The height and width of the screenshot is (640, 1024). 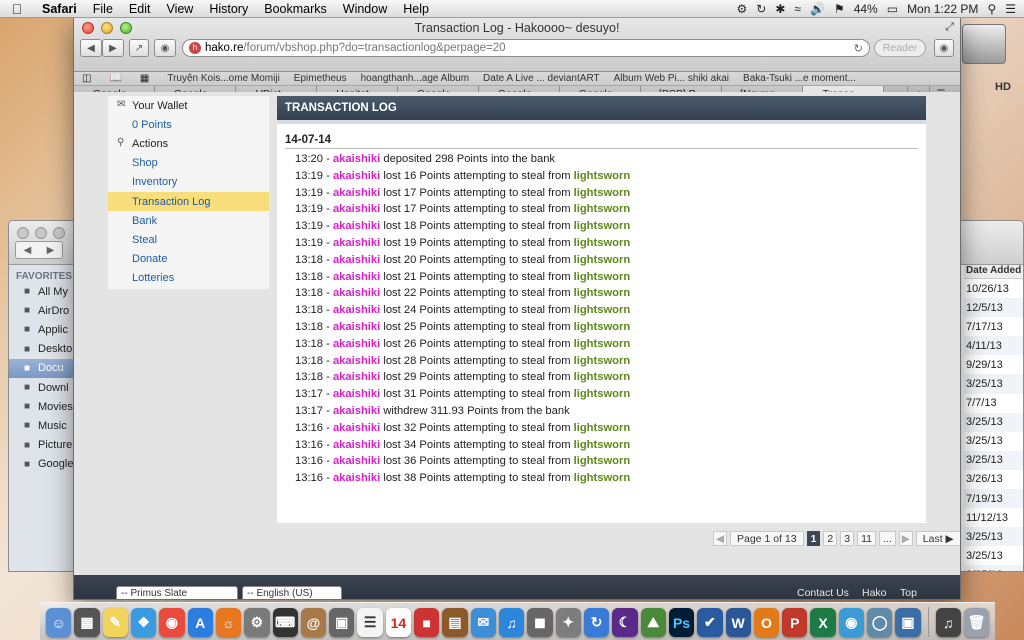 I want to click on footer-link-hako: Hako, so click(x=874, y=593).